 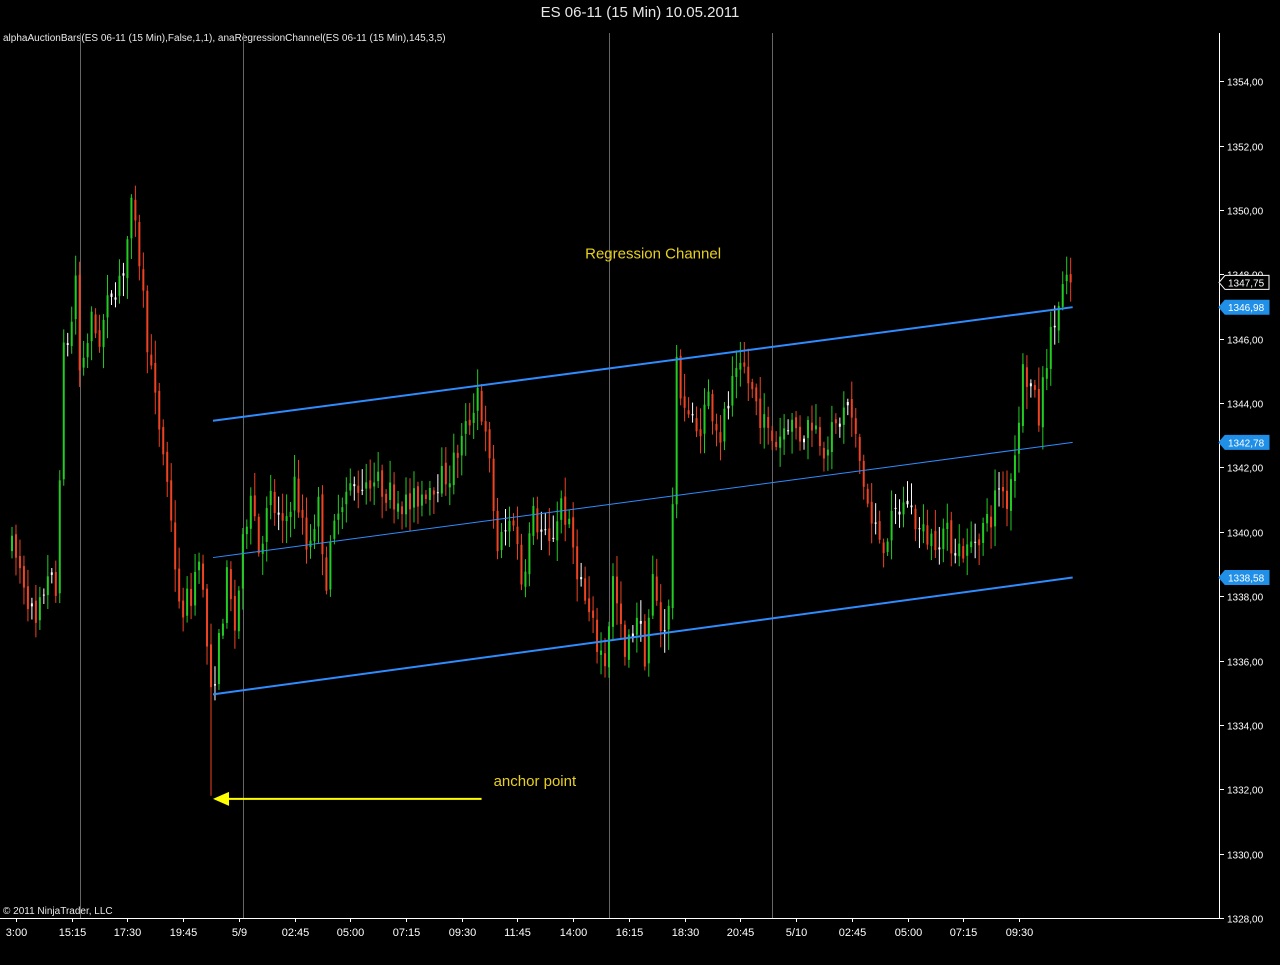 I want to click on y-tick-label: 1342,00, so click(x=1245, y=469).